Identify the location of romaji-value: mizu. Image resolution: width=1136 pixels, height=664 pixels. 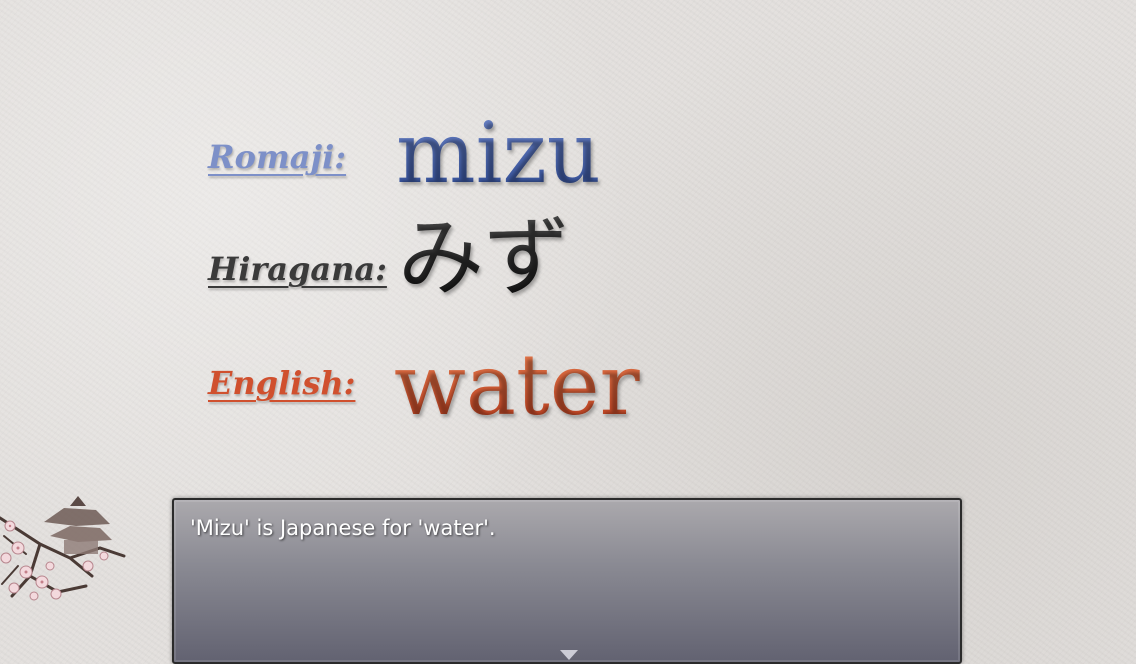
(498, 153).